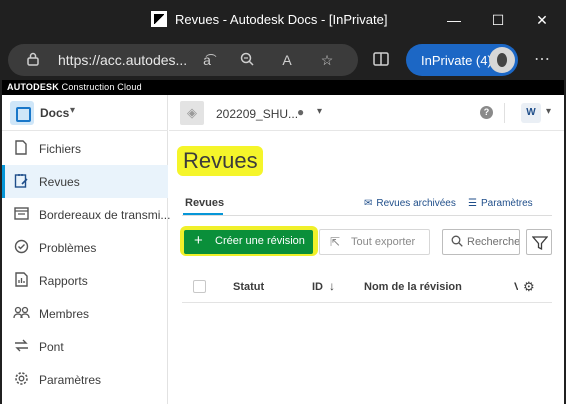 This screenshot has width=566, height=404. I want to click on sidebar-item-pont: Pont, so click(85, 346).